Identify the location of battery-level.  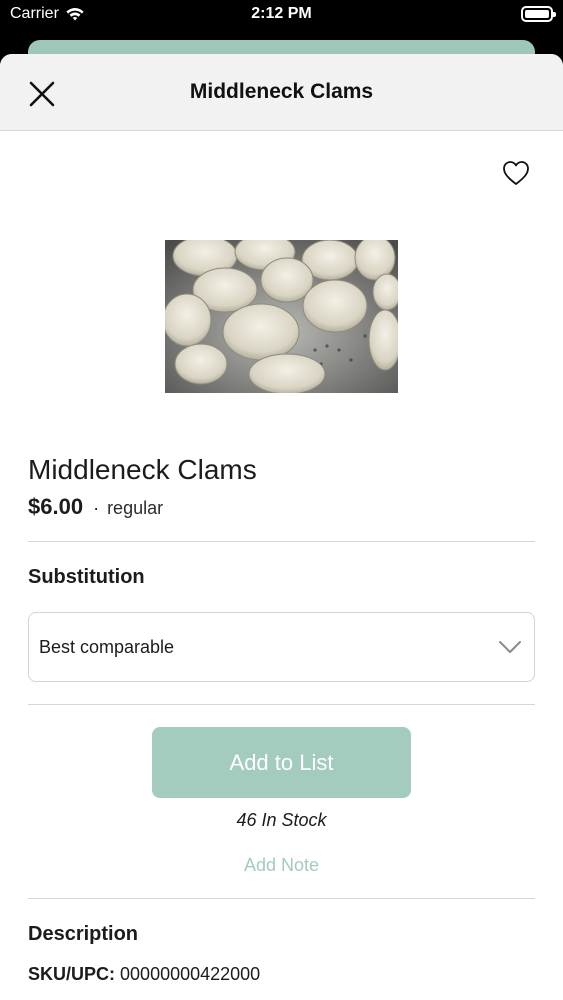
(537, 14).